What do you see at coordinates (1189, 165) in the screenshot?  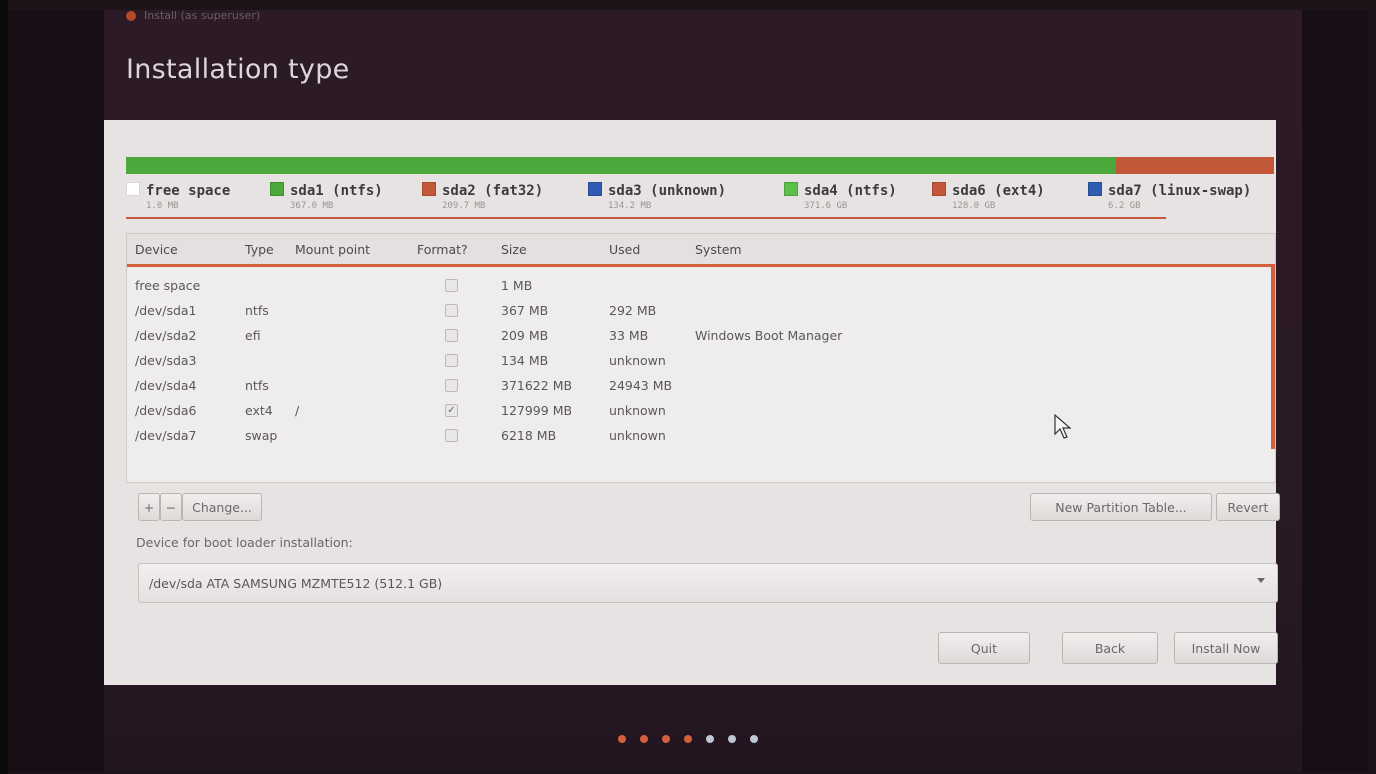 I see `usage-segment-sda6` at bounding box center [1189, 165].